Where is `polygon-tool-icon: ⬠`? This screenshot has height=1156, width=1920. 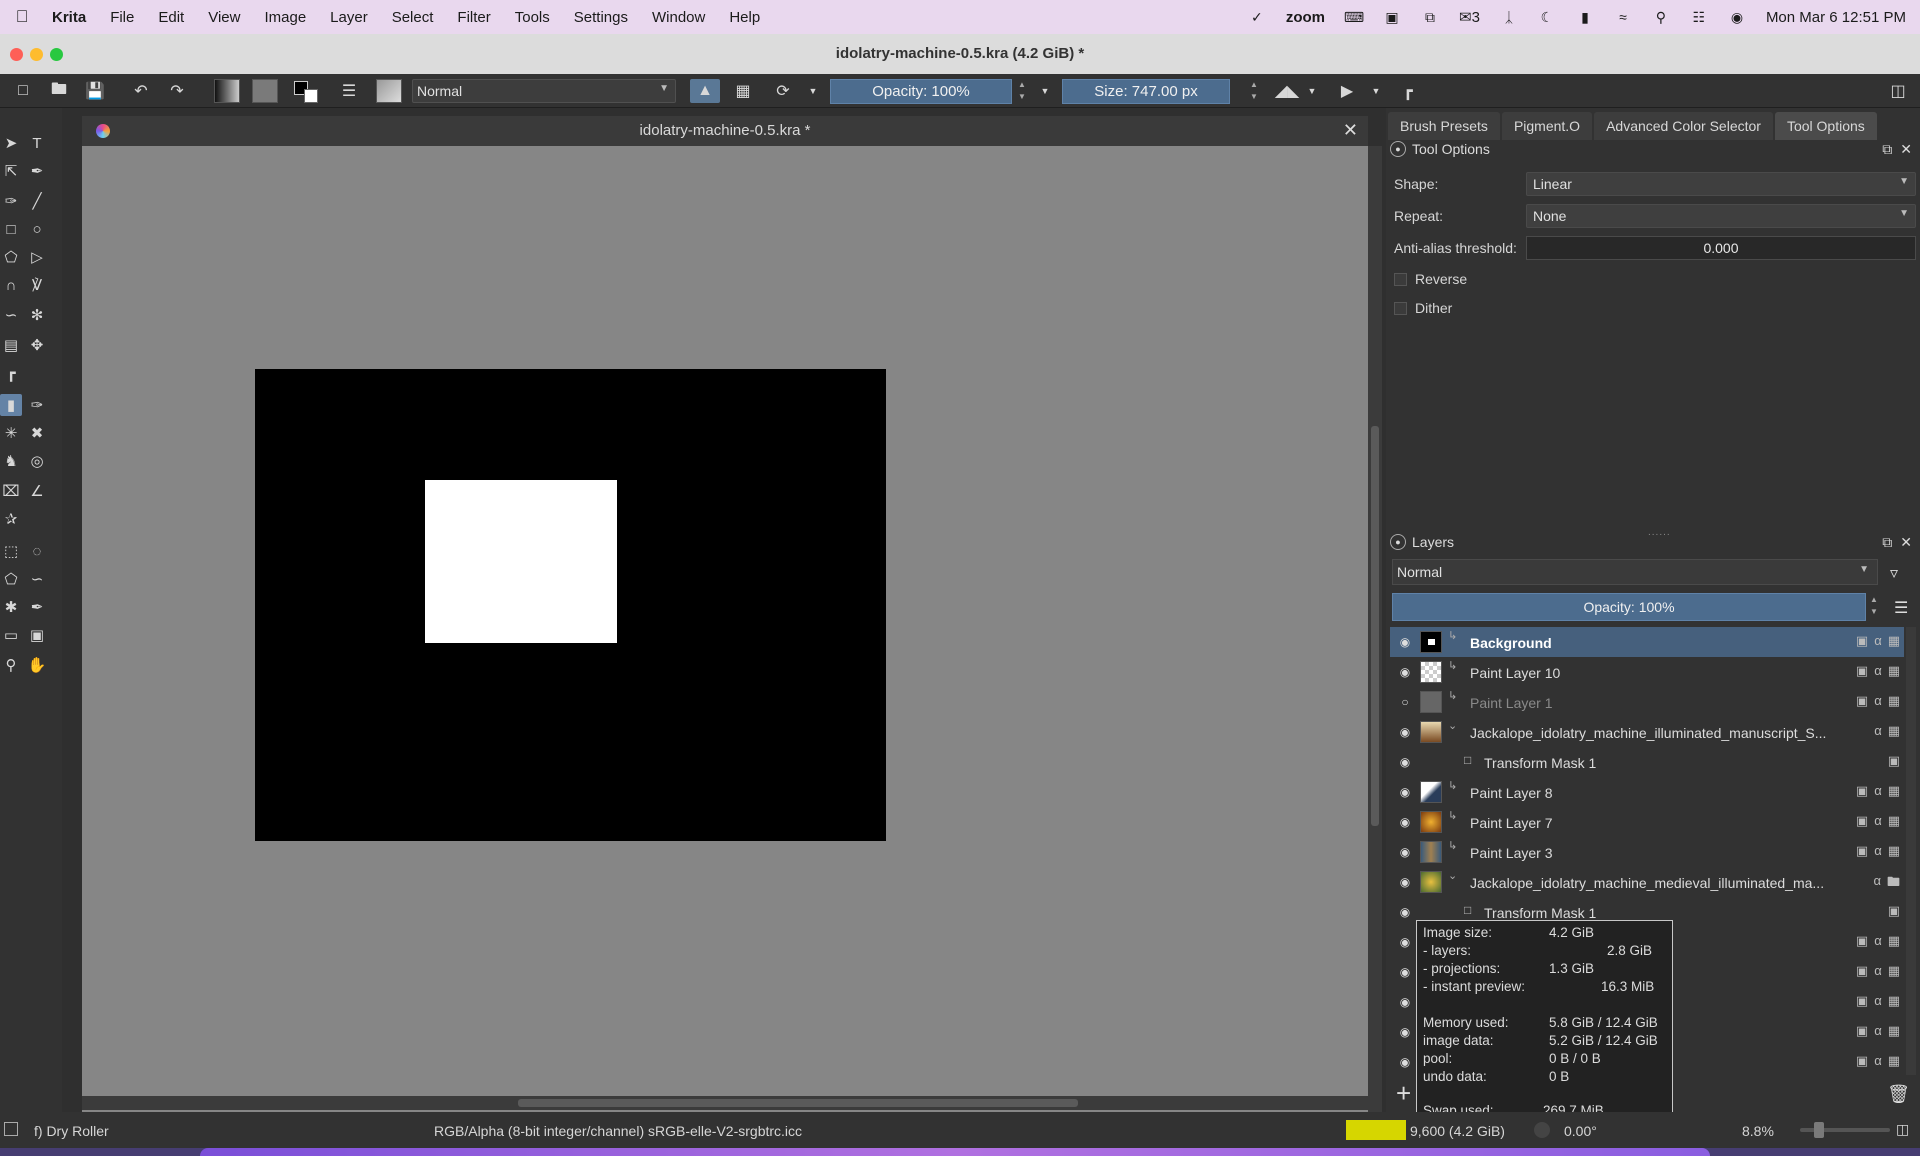 polygon-tool-icon: ⬠ is located at coordinates (11, 257).